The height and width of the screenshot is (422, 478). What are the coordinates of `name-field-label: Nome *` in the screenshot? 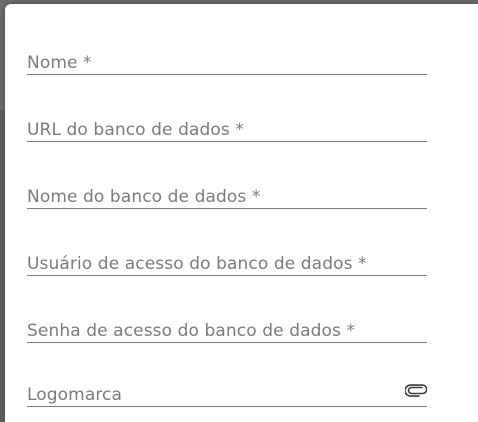 It's located at (59, 63).